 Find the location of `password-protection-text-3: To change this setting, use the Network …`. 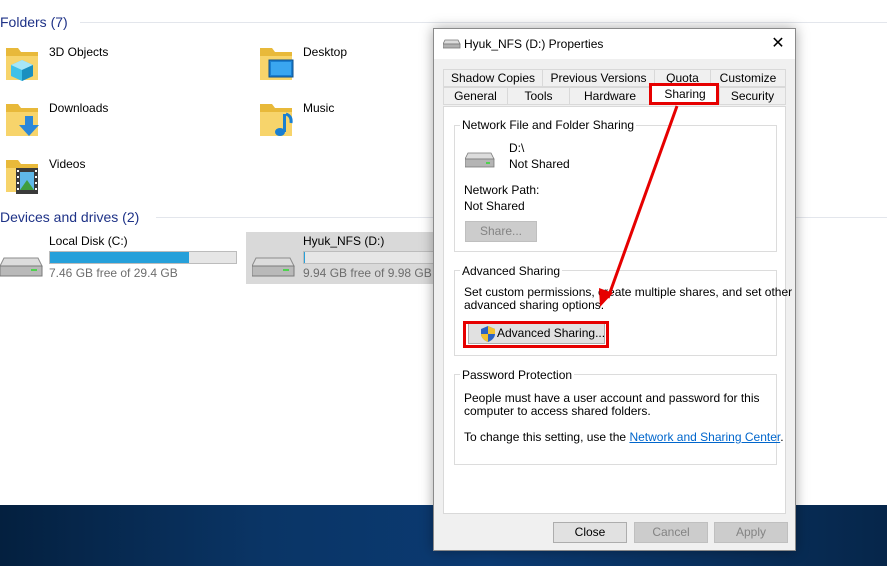

password-protection-text-3: To change this setting, use the Network … is located at coordinates (624, 437).